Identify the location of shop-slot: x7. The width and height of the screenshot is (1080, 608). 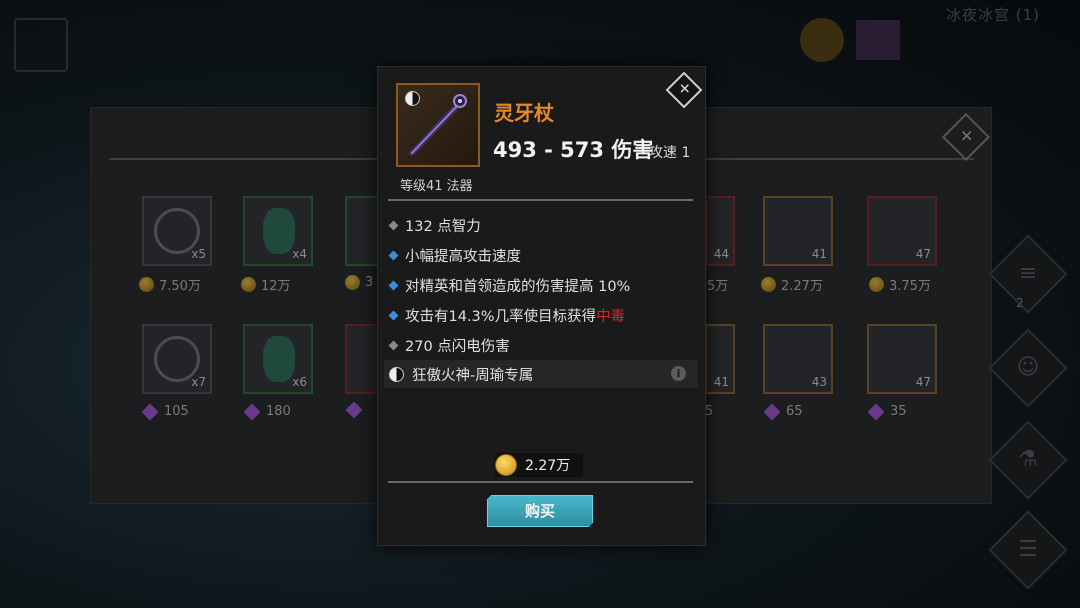
(177, 359).